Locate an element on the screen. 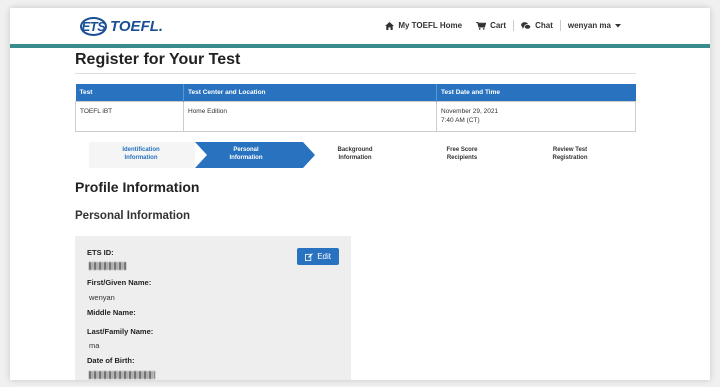 This screenshot has width=720, height=387. last-name-label: Last/Family Name: is located at coordinates (120, 331).